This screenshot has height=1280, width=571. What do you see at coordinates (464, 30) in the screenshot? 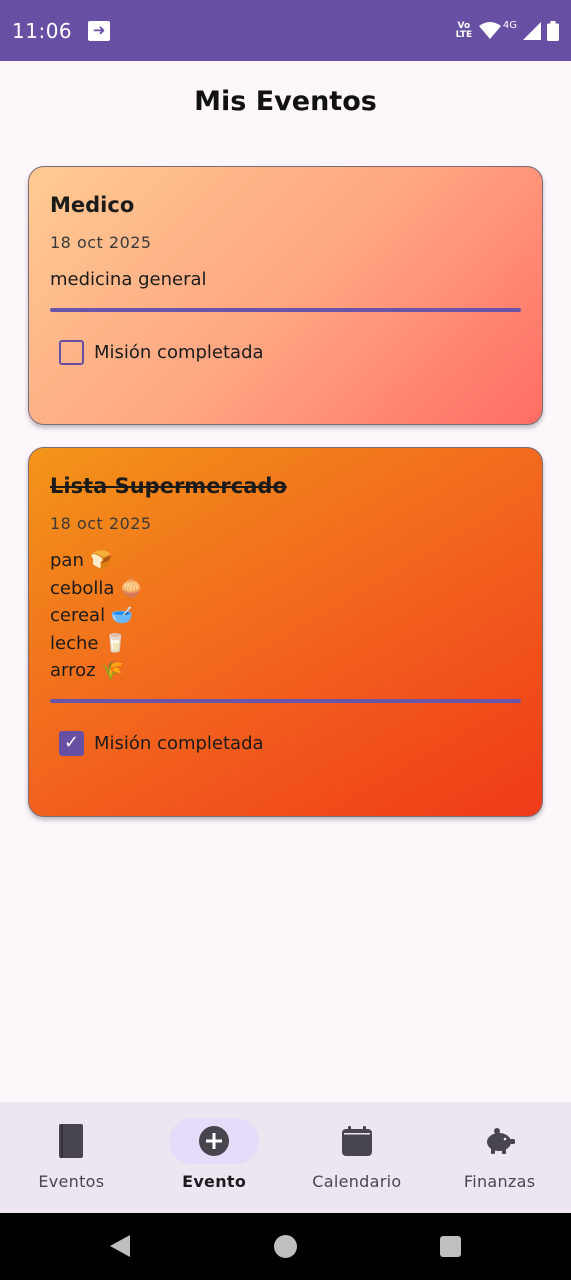
I see `volte-icon: Vo LTE` at bounding box center [464, 30].